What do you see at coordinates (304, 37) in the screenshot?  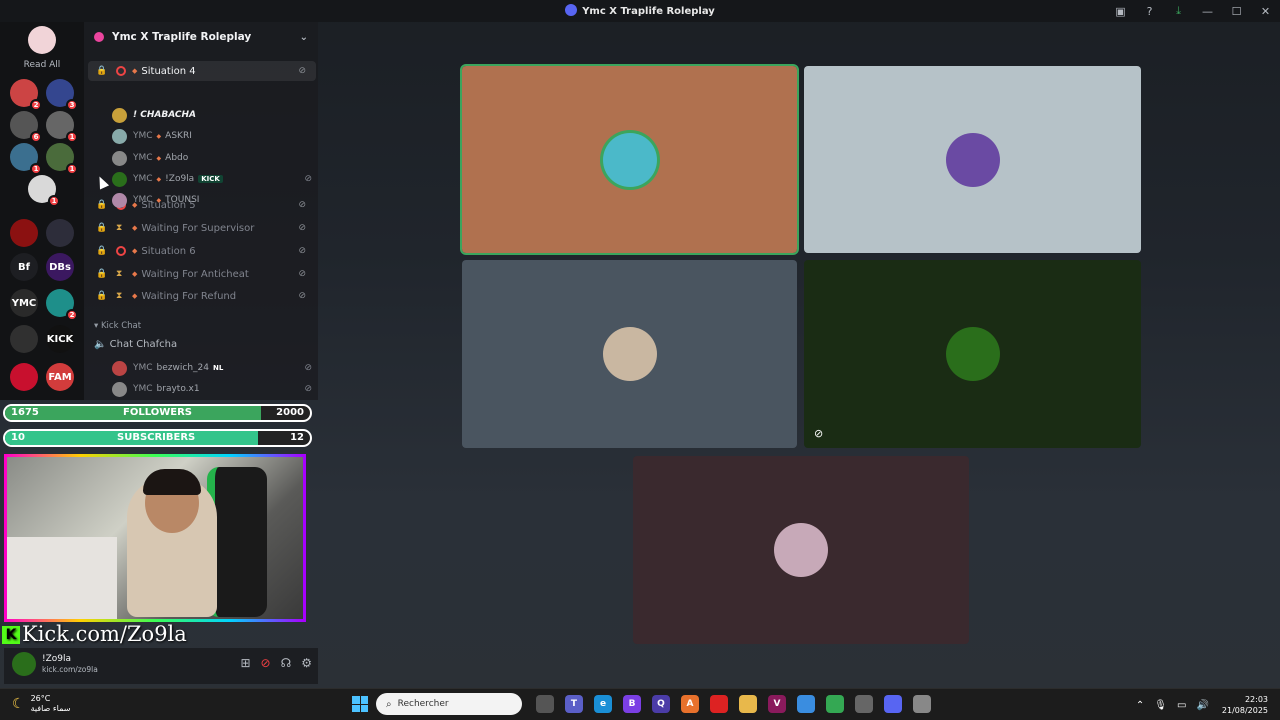 I see `chevron-down-icon: ⌄` at bounding box center [304, 37].